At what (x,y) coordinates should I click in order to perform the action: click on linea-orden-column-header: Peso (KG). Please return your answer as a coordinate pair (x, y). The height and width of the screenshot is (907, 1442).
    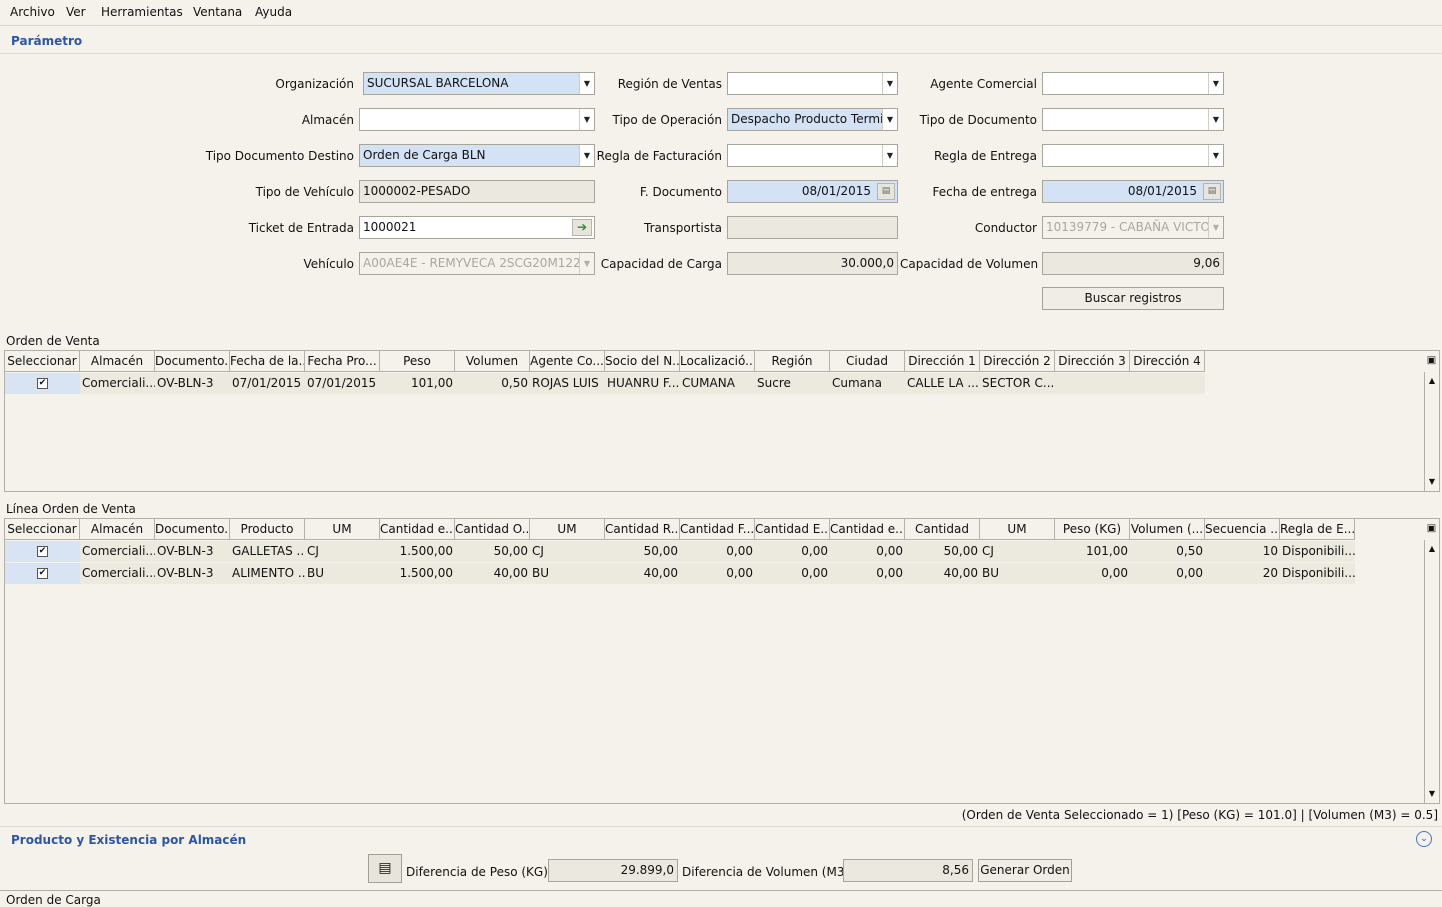
    Looking at the image, I should click on (1092, 529).